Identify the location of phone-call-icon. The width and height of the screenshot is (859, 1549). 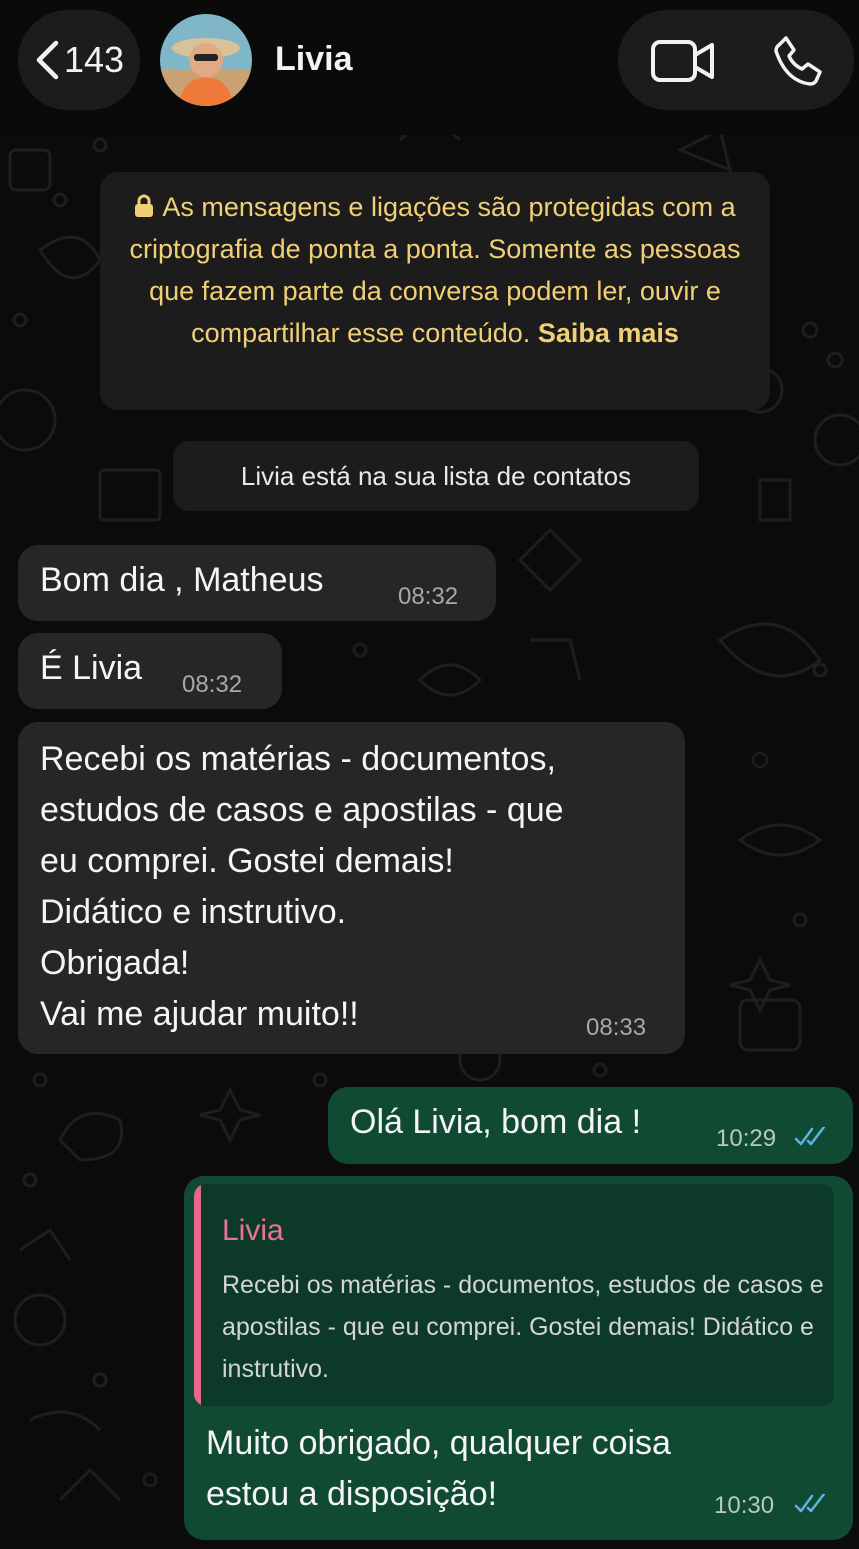
(798, 60).